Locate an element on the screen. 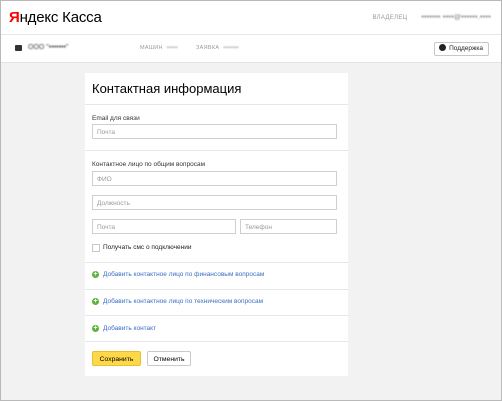 The image size is (502, 401). save-button: Сохранить is located at coordinates (116, 358).